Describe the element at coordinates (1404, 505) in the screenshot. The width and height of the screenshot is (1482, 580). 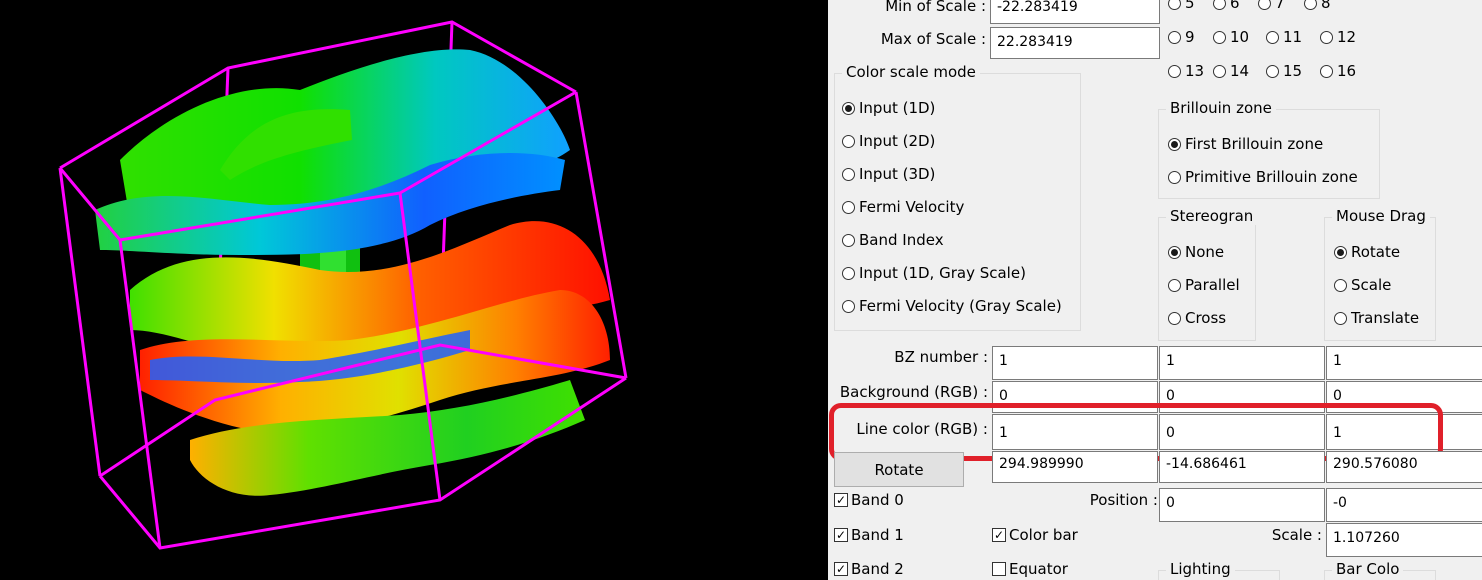
I see `position-y-input: -0` at that location.